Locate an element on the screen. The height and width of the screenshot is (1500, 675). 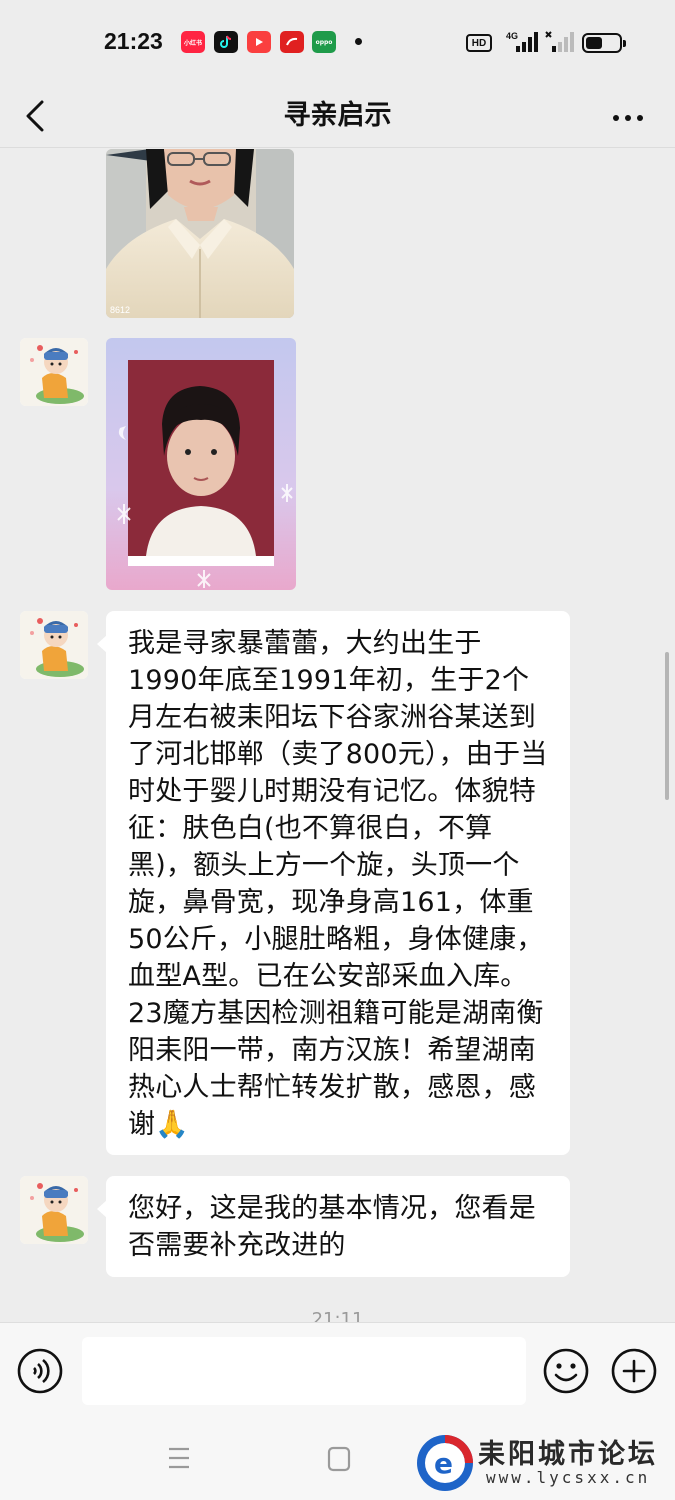
image-message is located at coordinates (201, 464).